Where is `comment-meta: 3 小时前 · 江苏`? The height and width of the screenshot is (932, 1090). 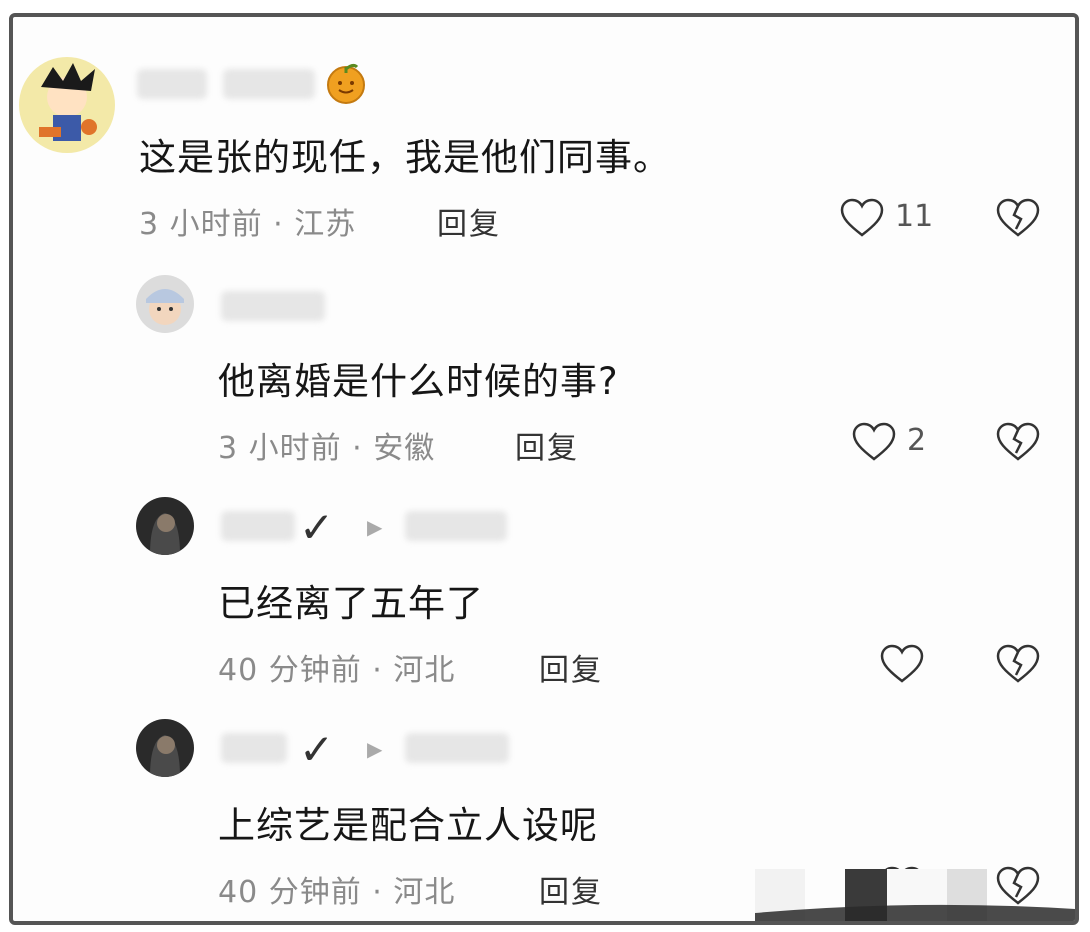
comment-meta: 3 小时前 · 江苏 is located at coordinates (248, 224).